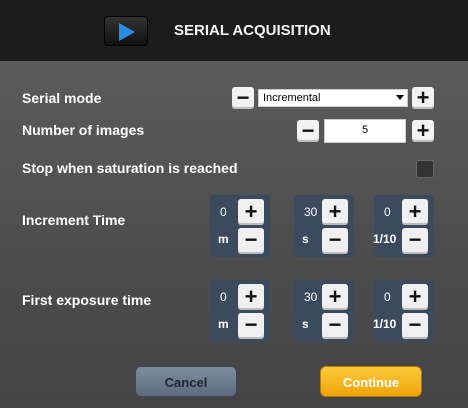 The image size is (468, 408). I want to click on serial-mode-prev-button: −, so click(243, 98).